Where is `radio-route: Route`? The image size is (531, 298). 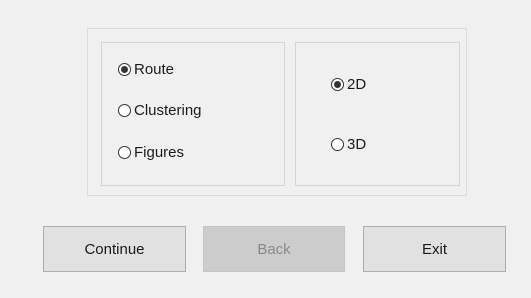
radio-route: Route is located at coordinates (146, 69).